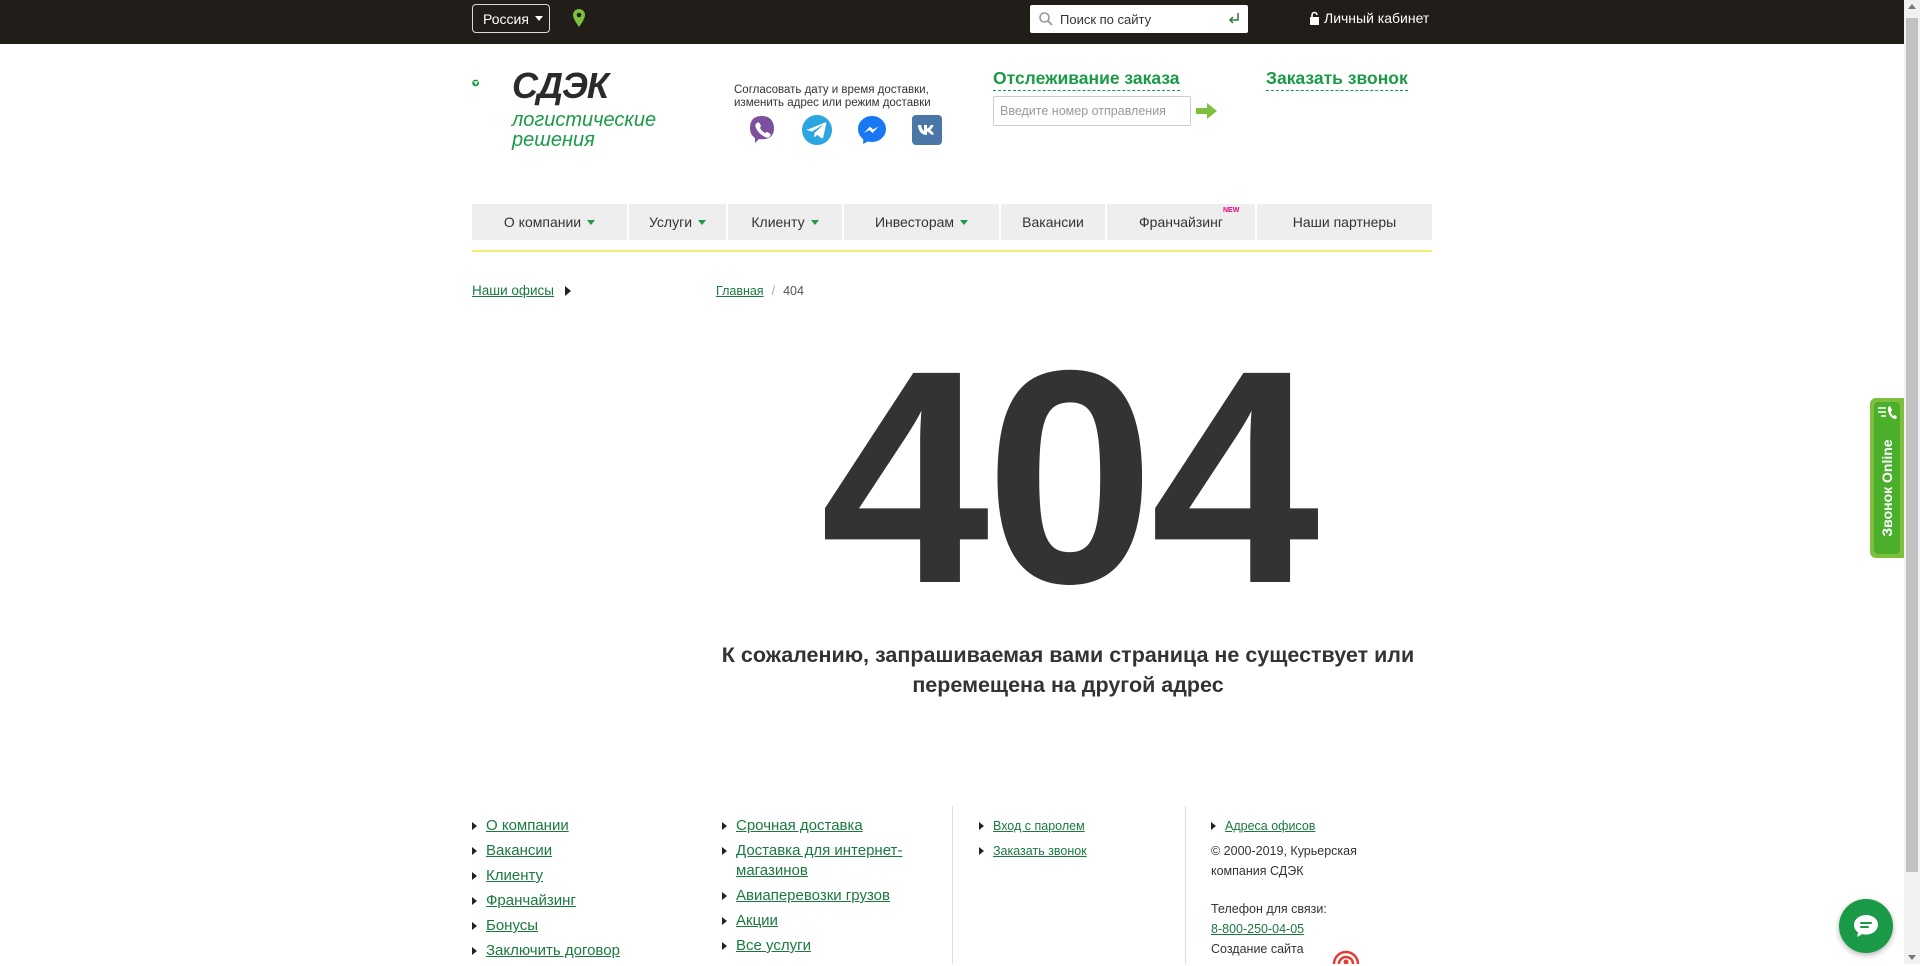 This screenshot has height=966, width=1920. What do you see at coordinates (1377, 18) in the screenshot?
I see `cabinet-label: Личный кабинет` at bounding box center [1377, 18].